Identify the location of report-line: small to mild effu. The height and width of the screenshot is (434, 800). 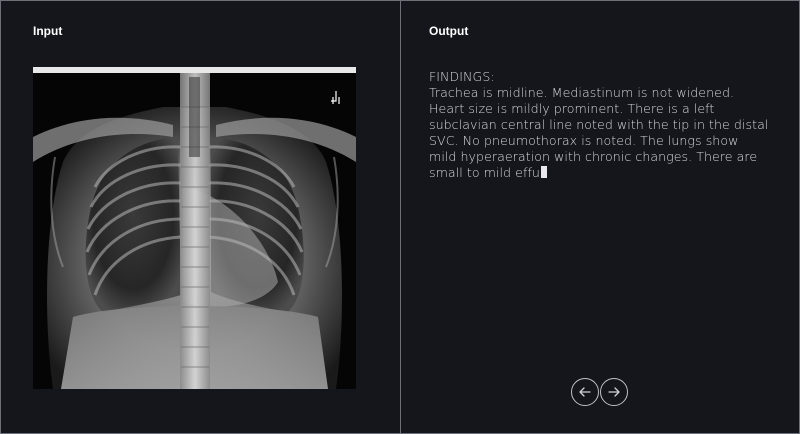
(484, 172).